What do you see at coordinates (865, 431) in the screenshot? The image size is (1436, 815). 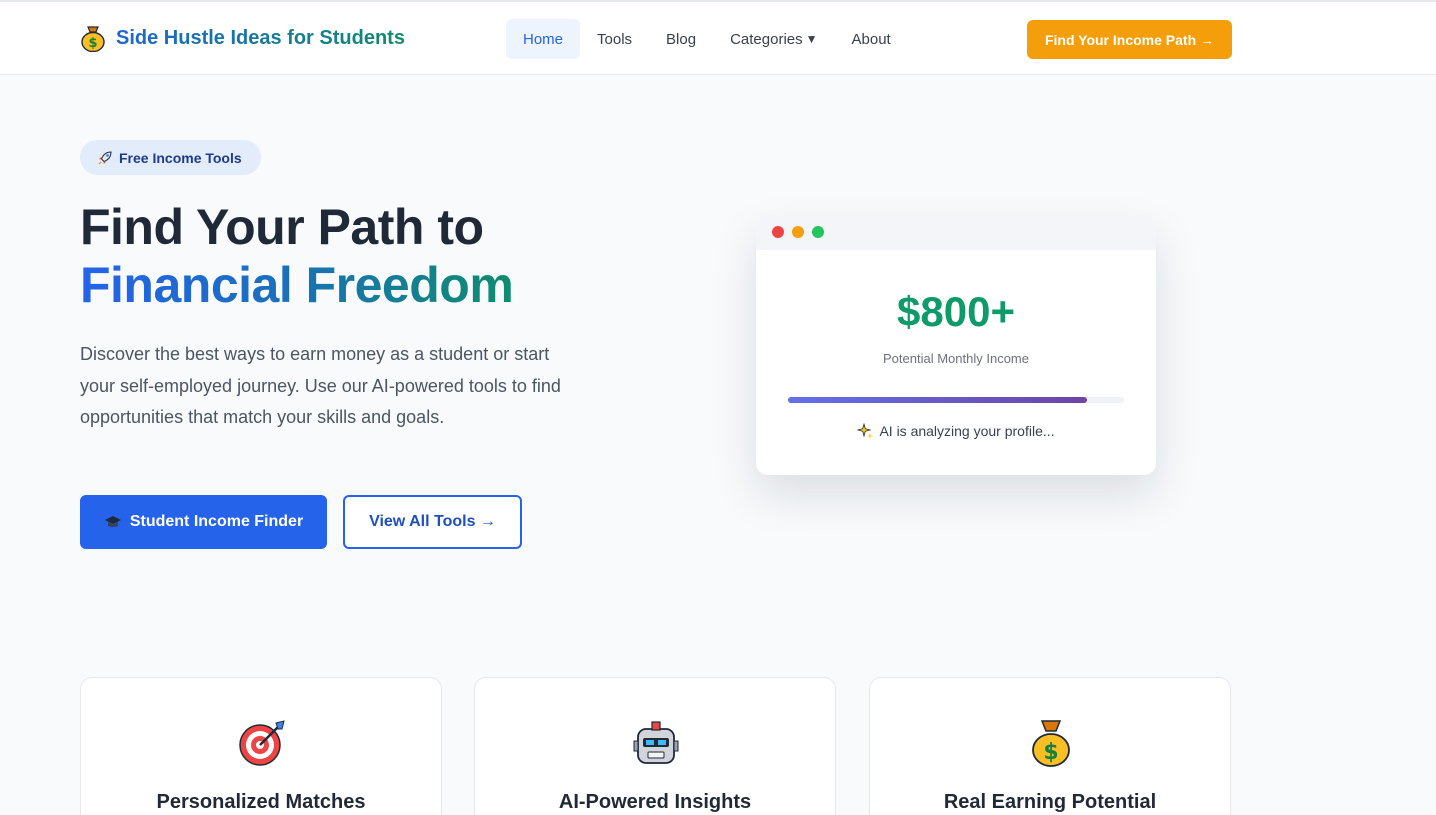 I see `sparkles-icon` at bounding box center [865, 431].